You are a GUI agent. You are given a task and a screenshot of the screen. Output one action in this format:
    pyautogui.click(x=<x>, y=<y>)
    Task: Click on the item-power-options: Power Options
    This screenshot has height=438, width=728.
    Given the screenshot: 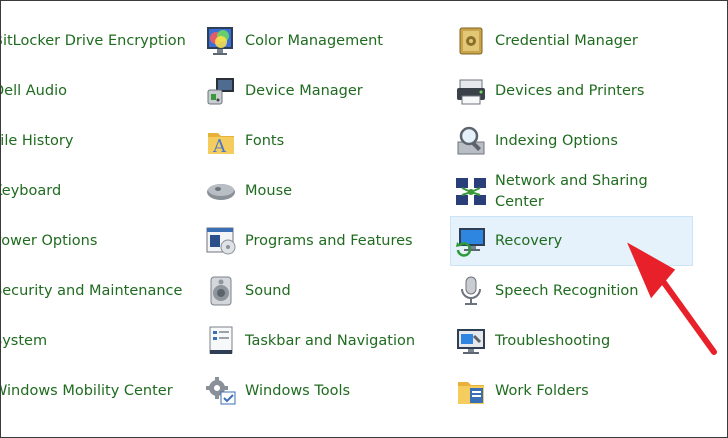 What is the action you would take?
    pyautogui.click(x=49, y=241)
    